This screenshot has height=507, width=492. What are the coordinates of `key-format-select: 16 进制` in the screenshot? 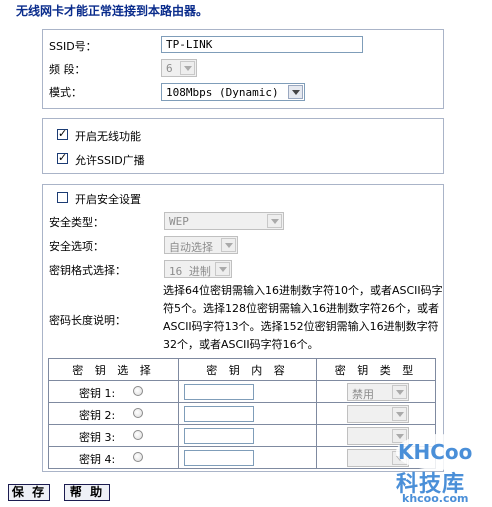 It's located at (198, 269).